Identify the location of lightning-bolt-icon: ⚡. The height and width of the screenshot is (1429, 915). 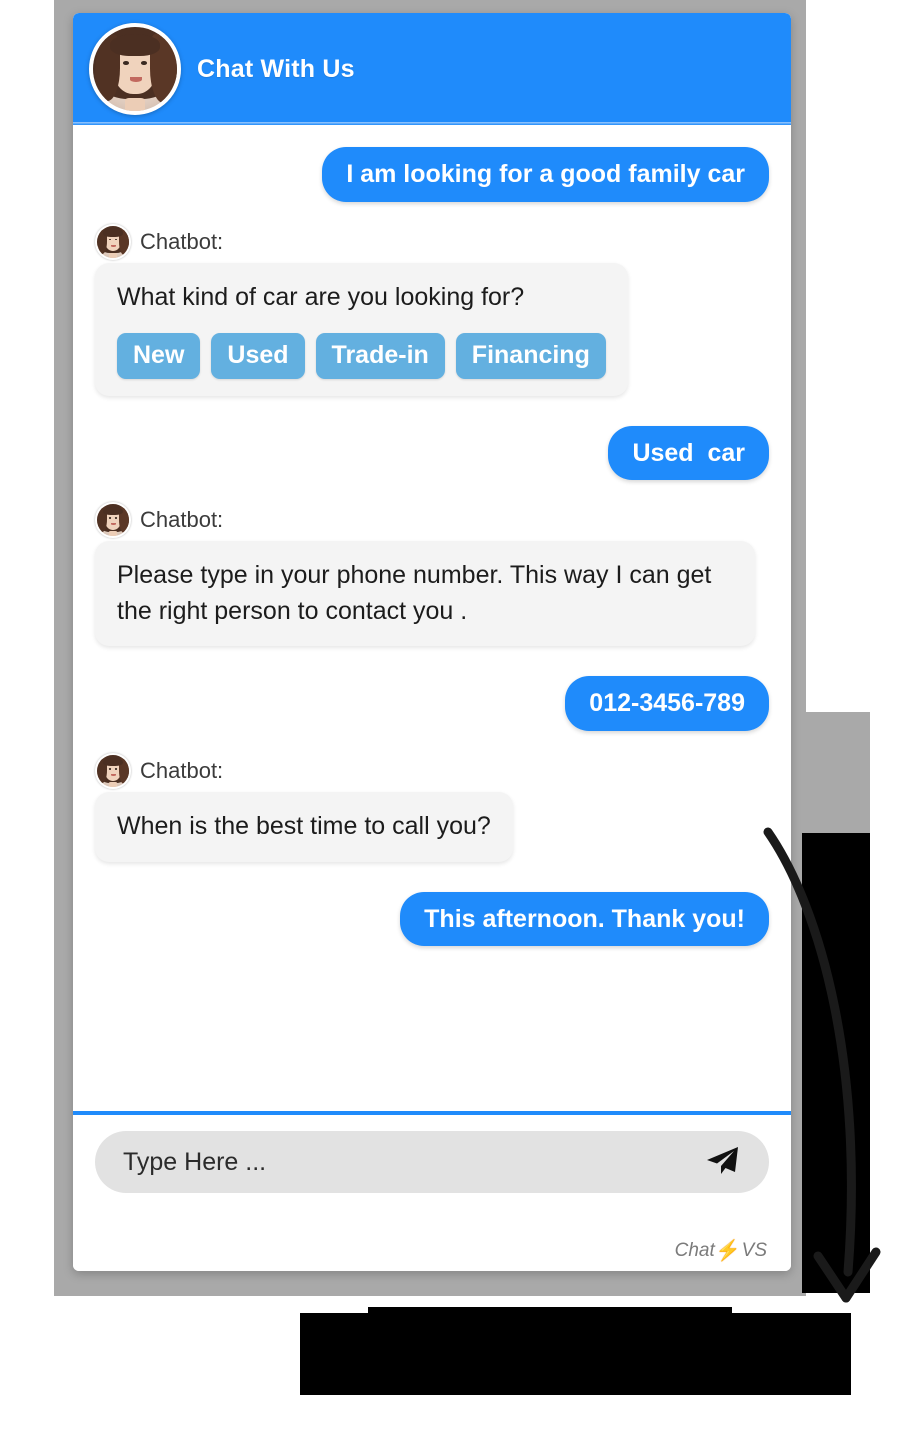
(728, 1251).